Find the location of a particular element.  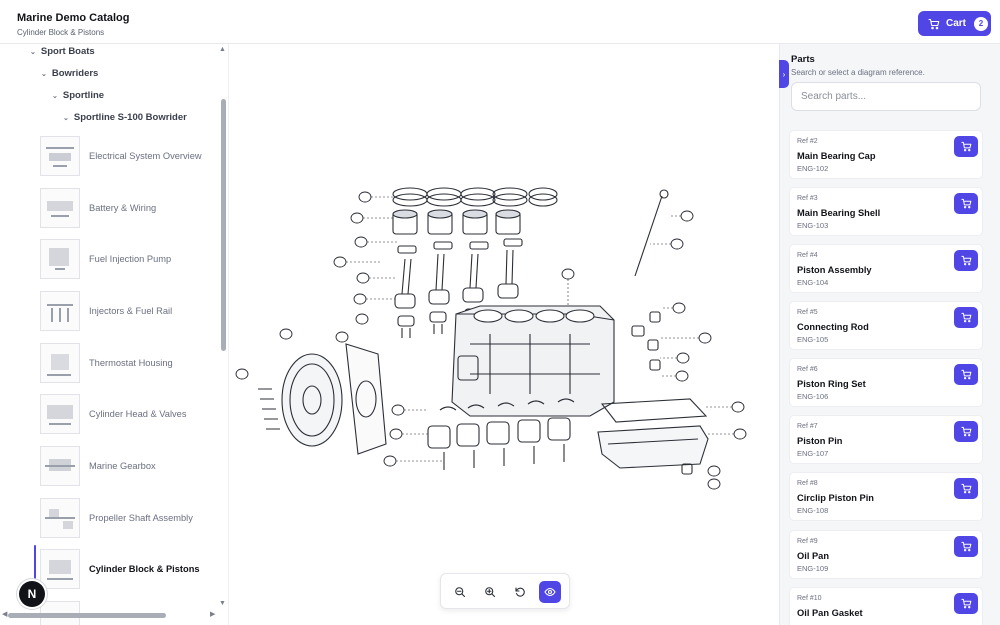

diagram-item-electrical: Electrical System Overview is located at coordinates (126, 155).